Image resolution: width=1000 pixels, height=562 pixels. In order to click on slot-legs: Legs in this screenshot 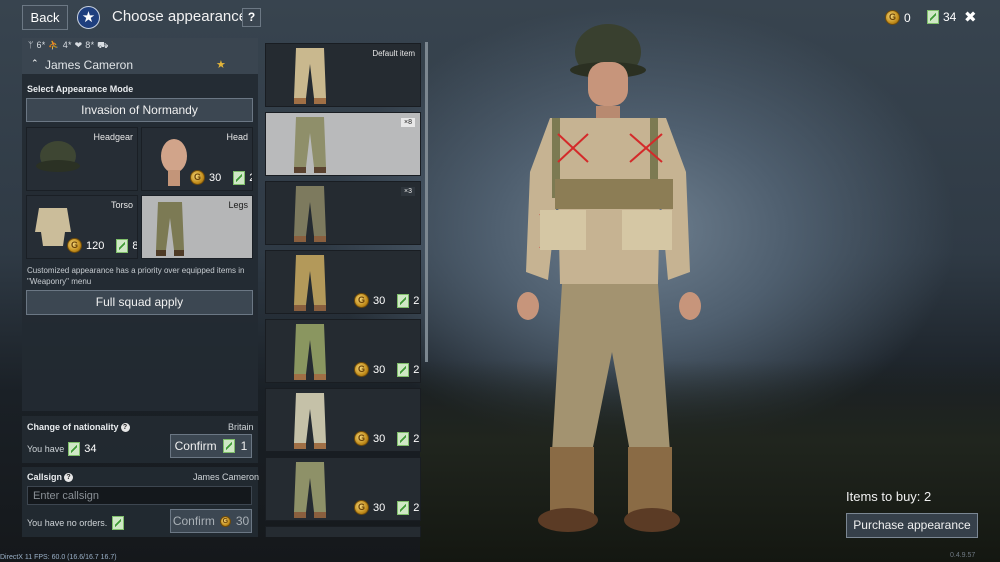, I will do `click(197, 227)`.